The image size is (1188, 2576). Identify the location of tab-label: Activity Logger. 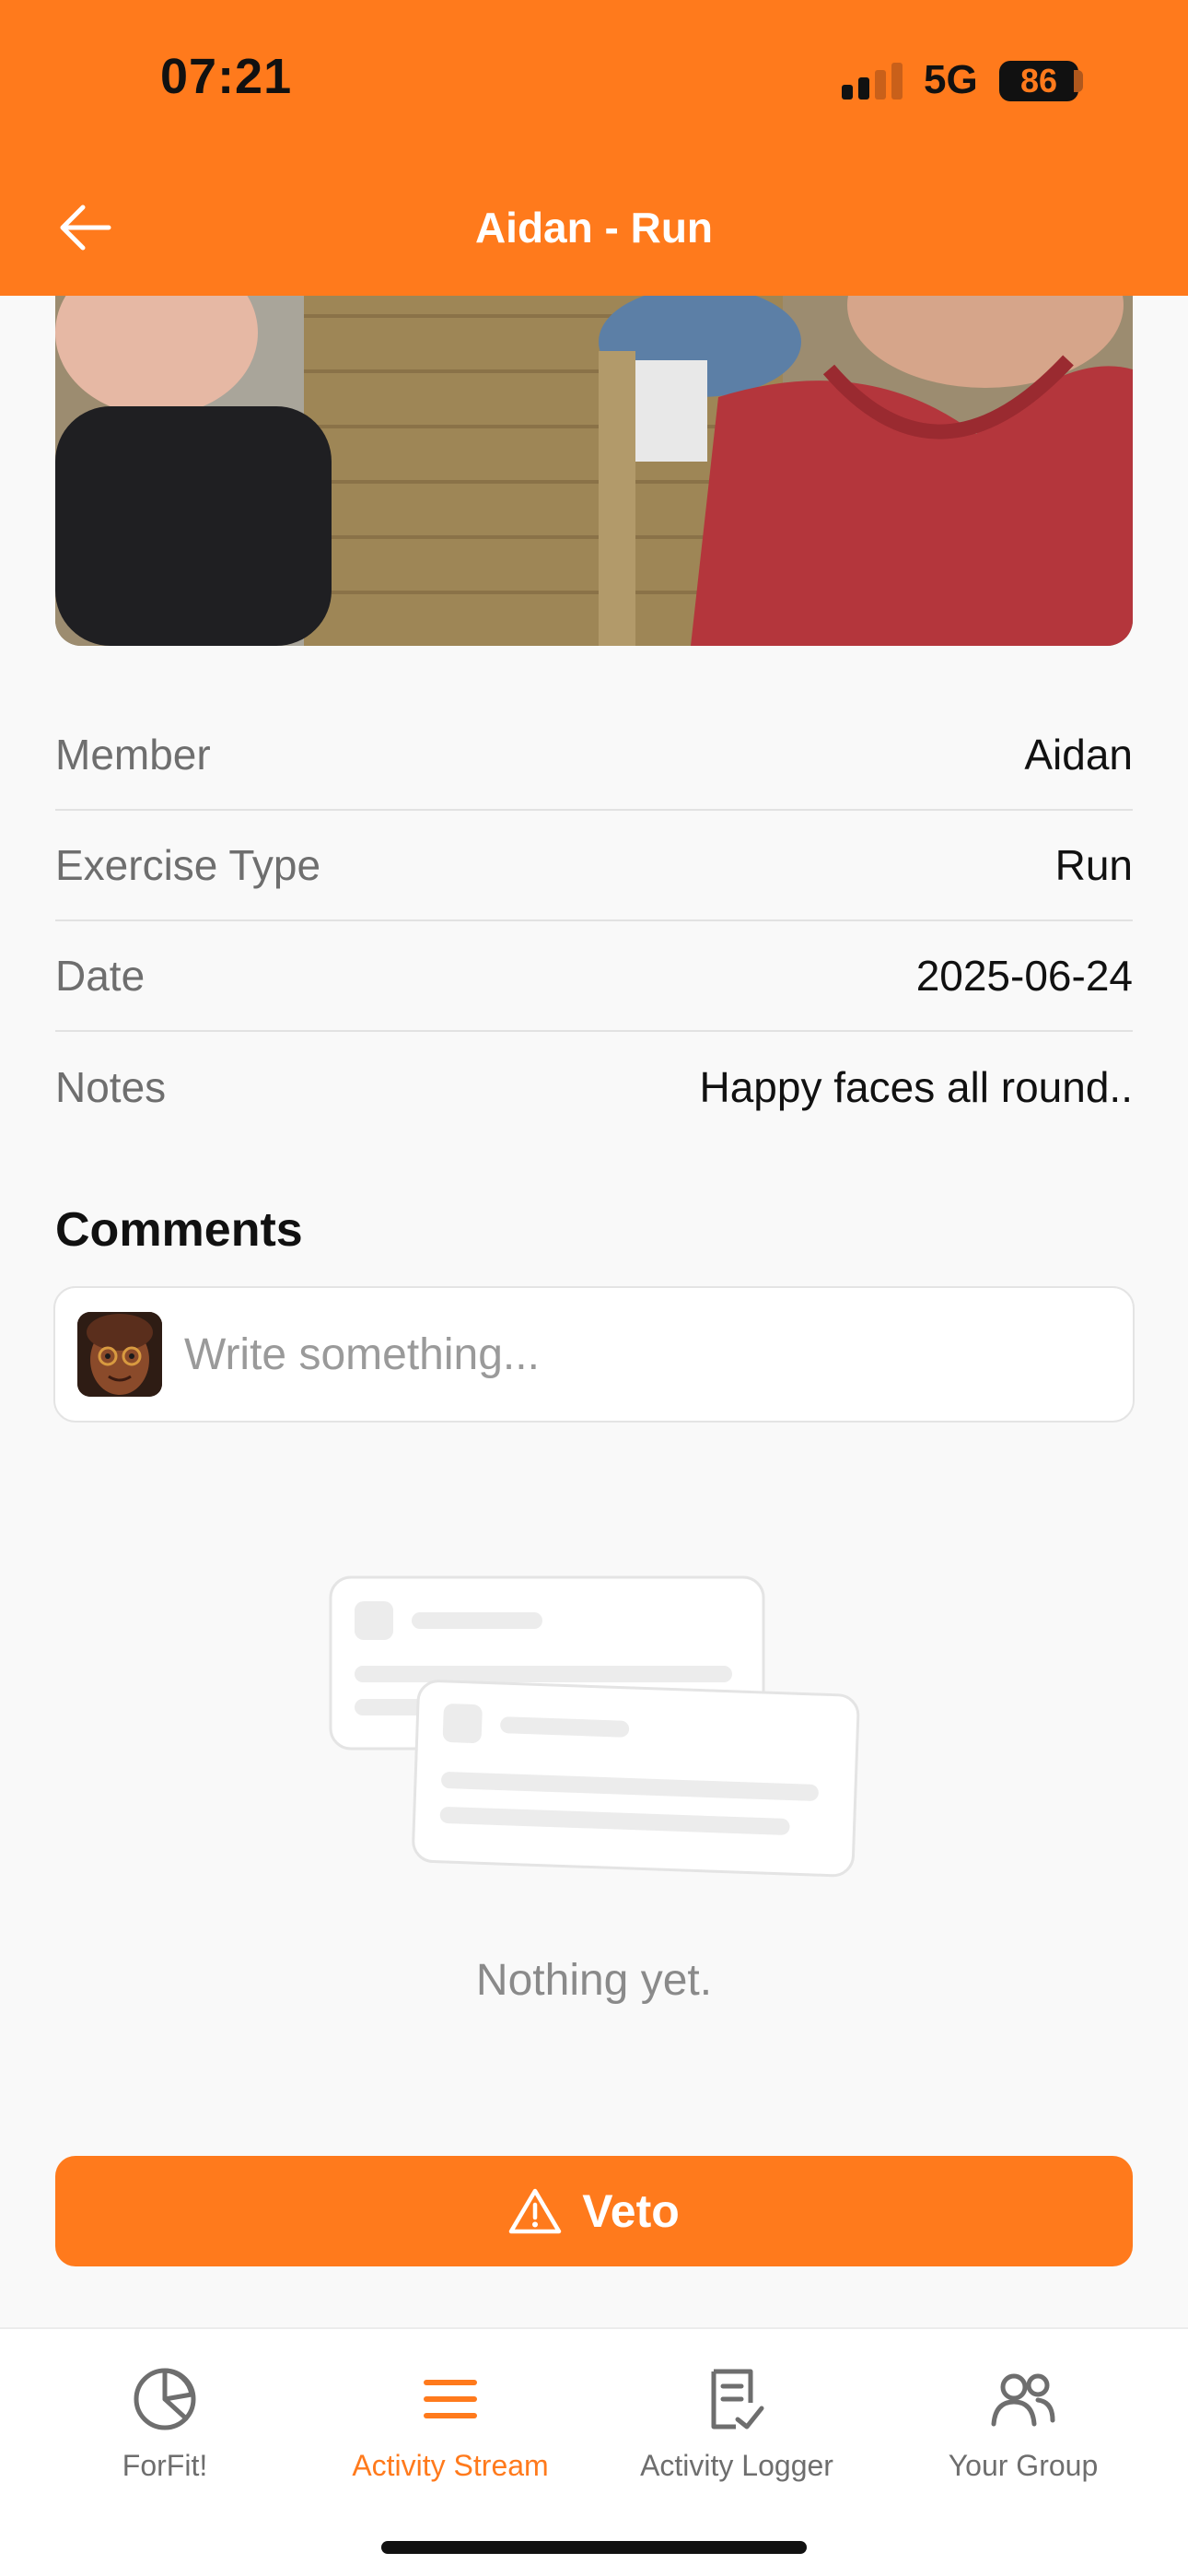
(736, 2465).